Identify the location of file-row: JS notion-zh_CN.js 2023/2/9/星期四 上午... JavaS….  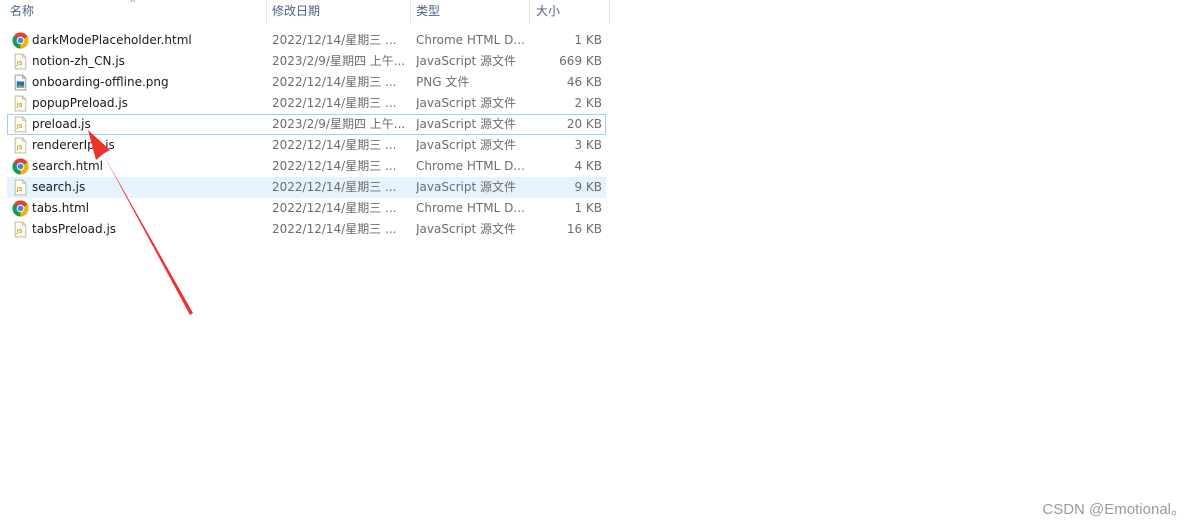
(306, 61).